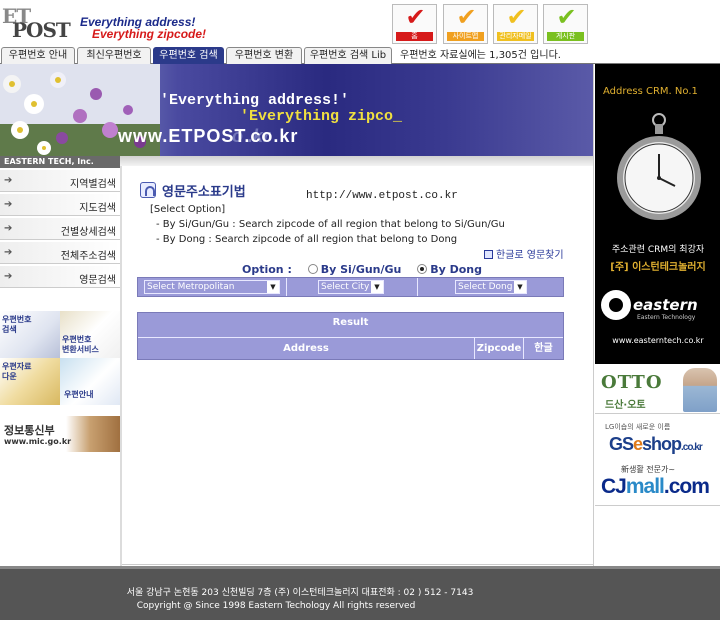  I want to click on hero-line1: 'Everything address!', so click(255, 100).